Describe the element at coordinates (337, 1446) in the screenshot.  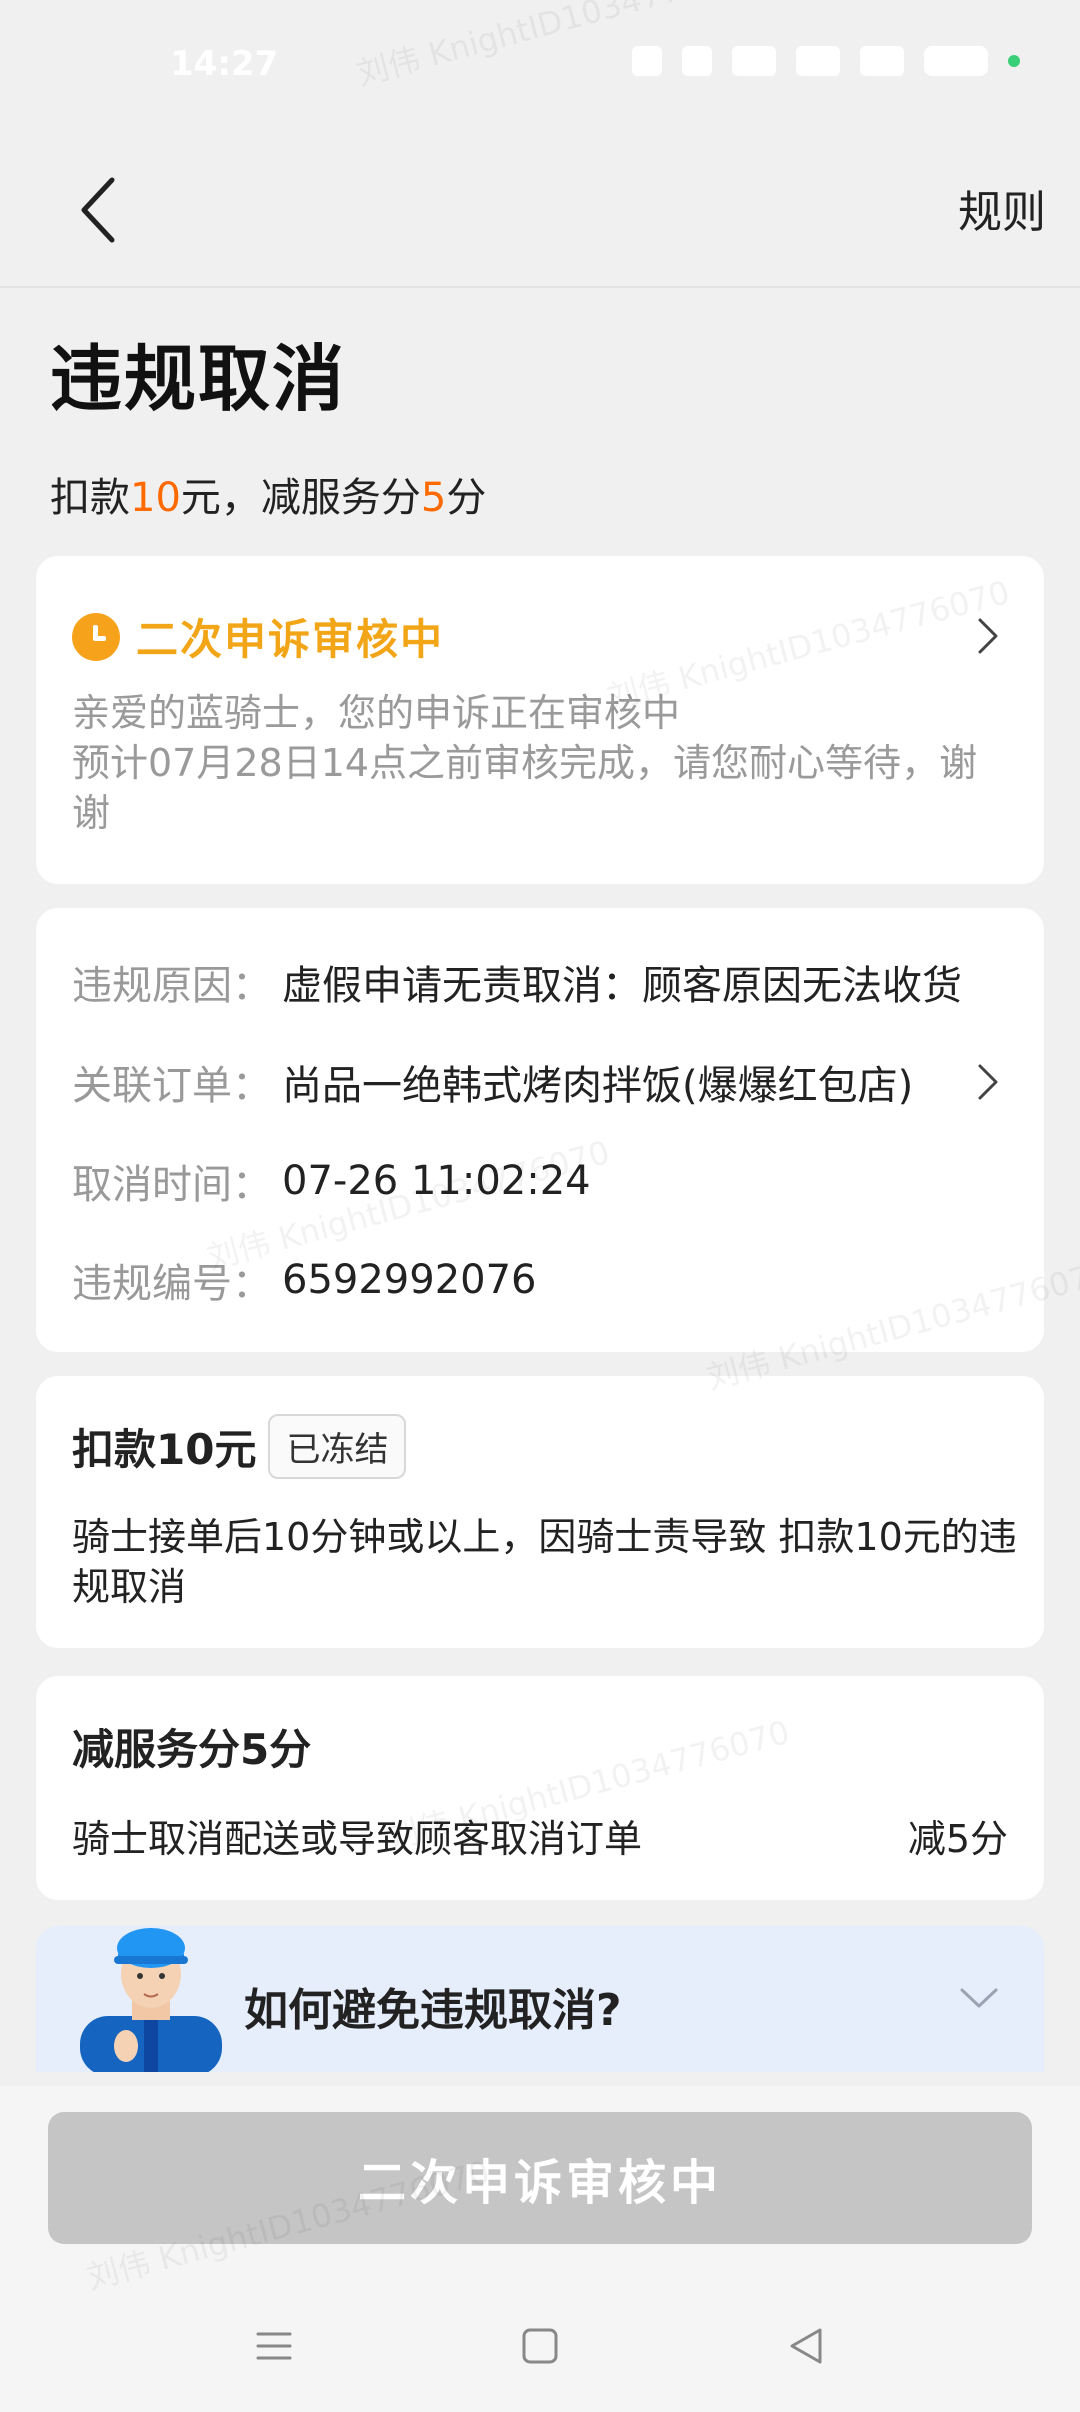
I see `frozen-badge: 已冻结` at that location.